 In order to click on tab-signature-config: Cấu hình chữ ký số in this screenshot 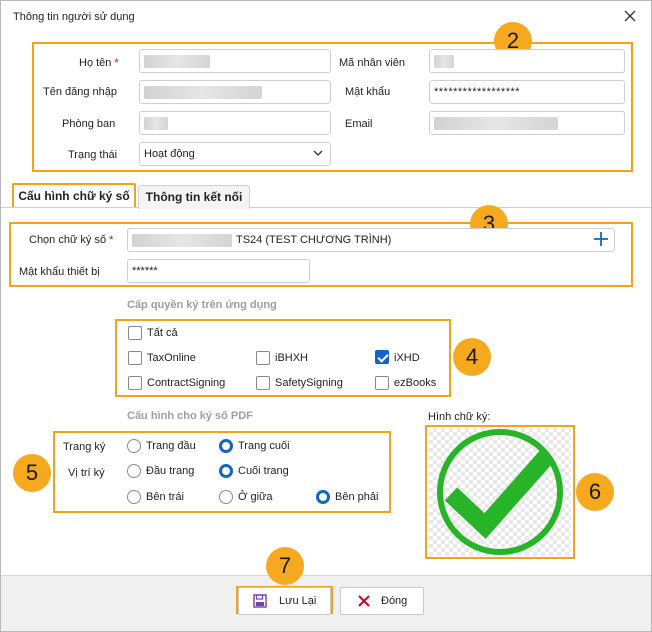, I will do `click(74, 195)`.